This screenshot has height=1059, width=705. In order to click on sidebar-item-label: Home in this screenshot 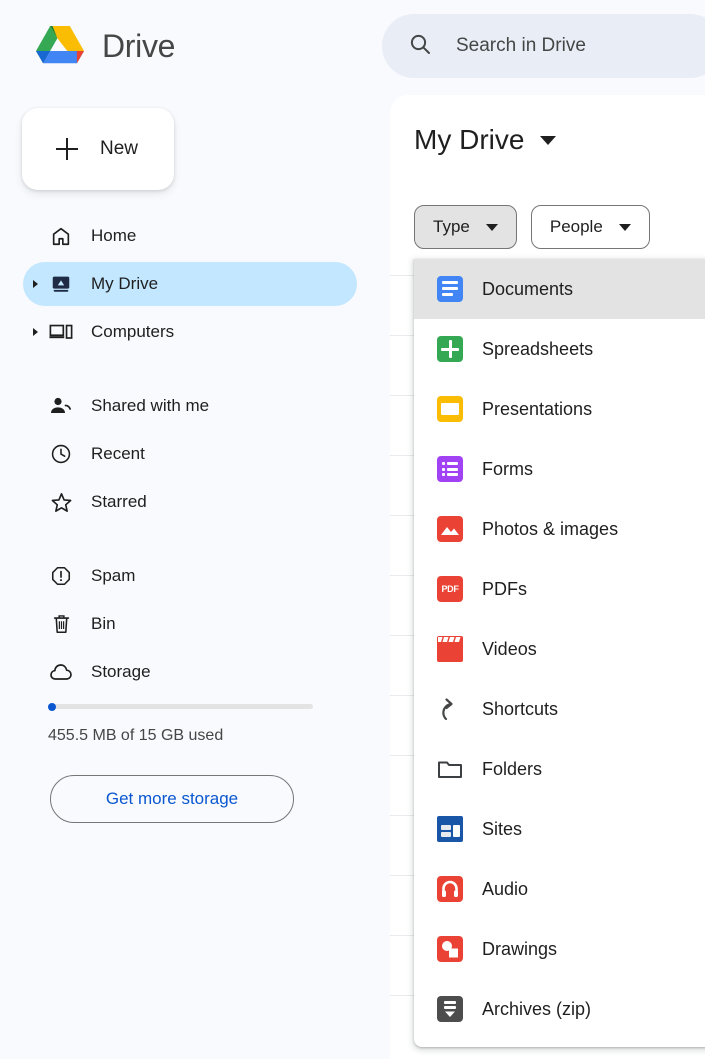, I will do `click(114, 235)`.